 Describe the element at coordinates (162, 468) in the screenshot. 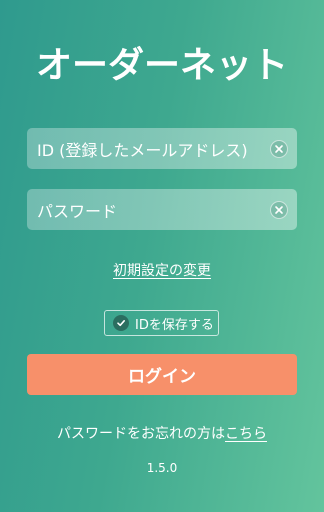

I see `app-version: 1.5.0` at that location.